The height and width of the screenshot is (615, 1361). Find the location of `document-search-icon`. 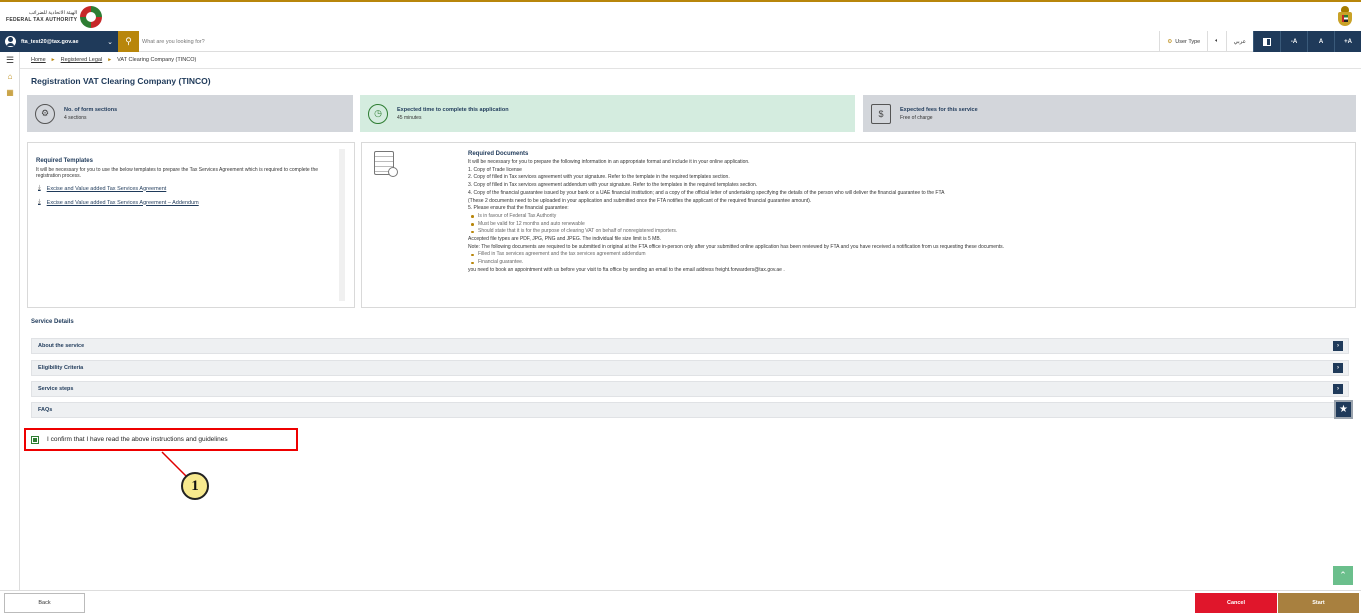

document-search-icon is located at coordinates (386, 164).